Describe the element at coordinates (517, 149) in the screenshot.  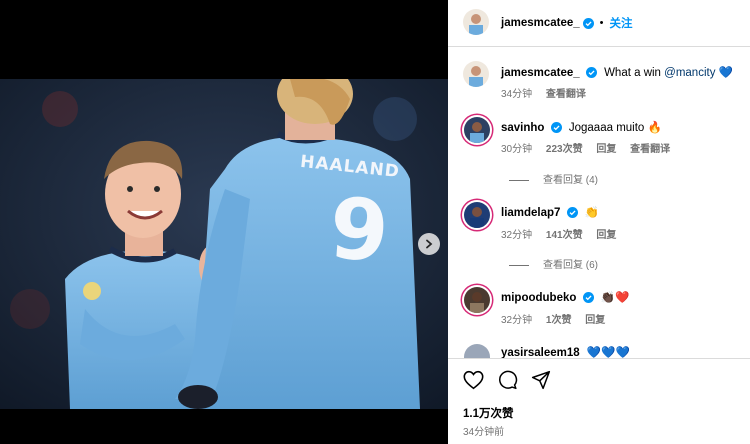
I see `comment-time: 30分钟` at that location.